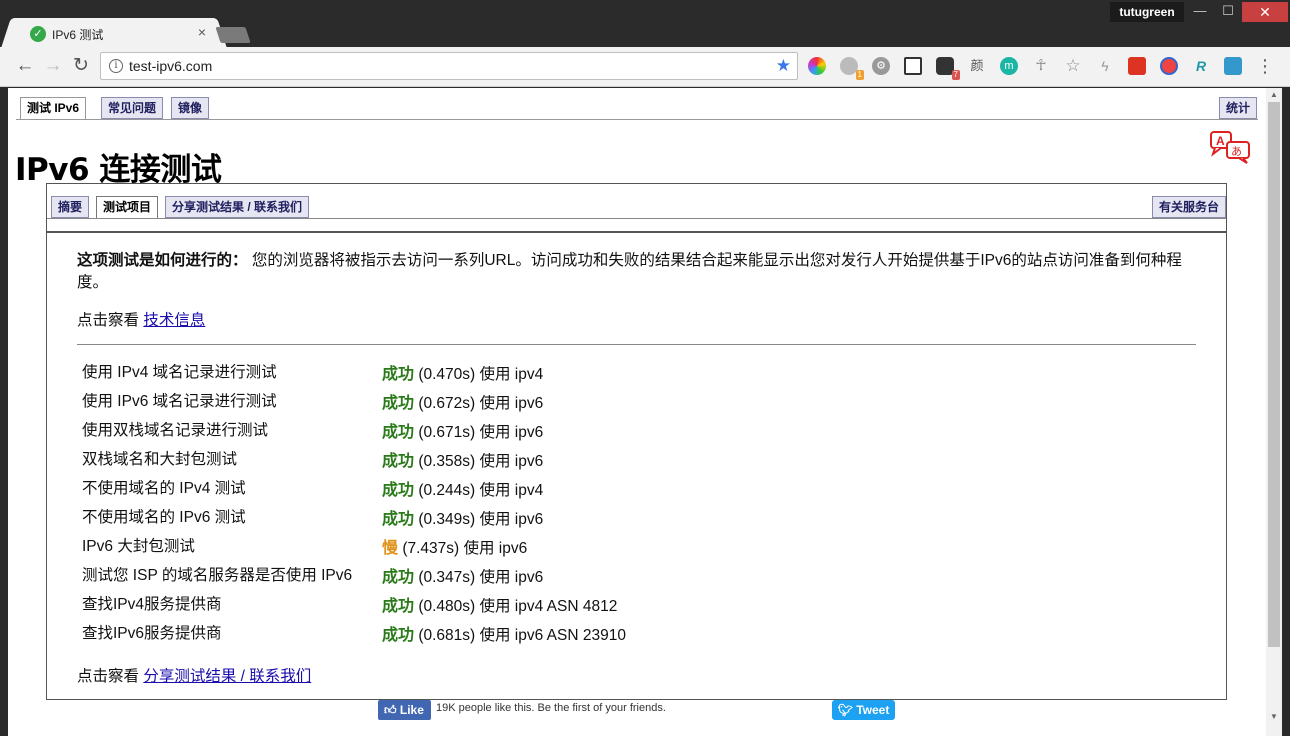 The image size is (1290, 736). Describe the element at coordinates (4, 412) in the screenshot. I see `window-frame-left` at that location.